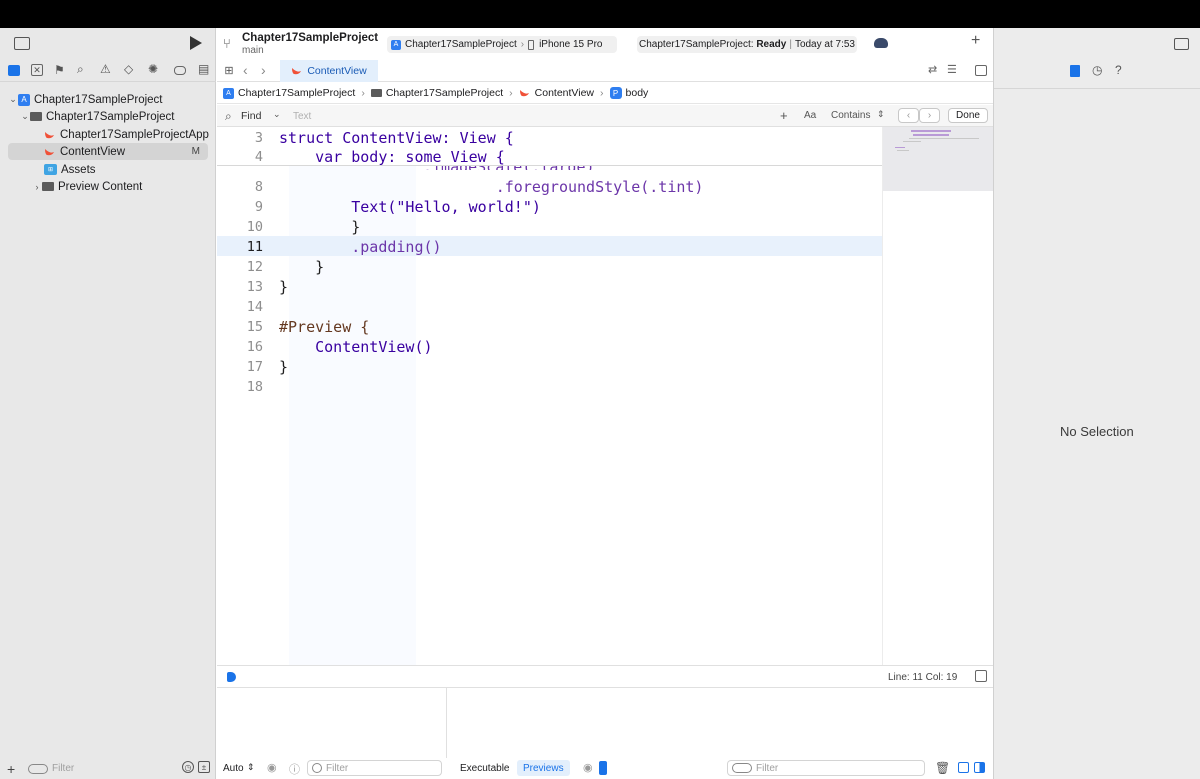  Describe the element at coordinates (908, 115) in the screenshot. I see `previous-match-button: ‹` at that location.